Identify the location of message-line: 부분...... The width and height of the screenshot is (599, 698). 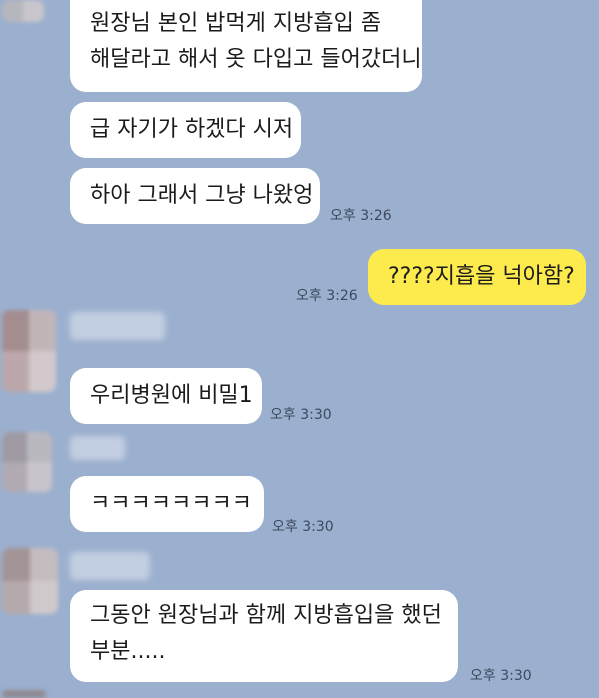
(128, 651).